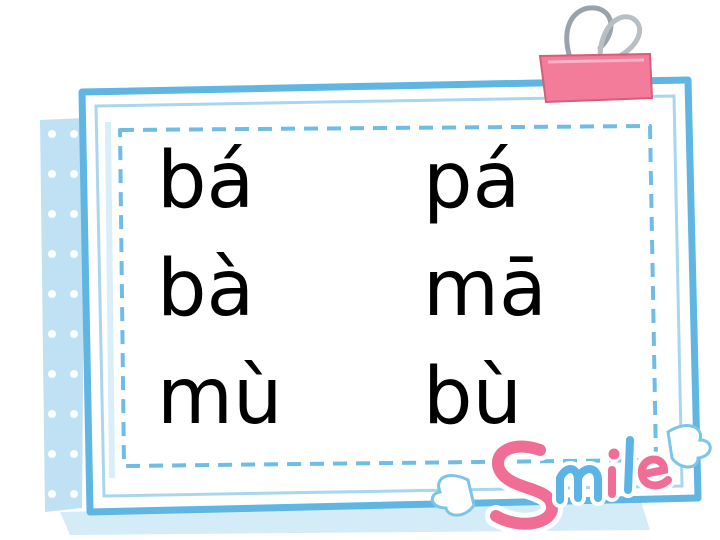  What do you see at coordinates (485, 289) in the screenshot?
I see `syllable-right-2: mā` at bounding box center [485, 289].